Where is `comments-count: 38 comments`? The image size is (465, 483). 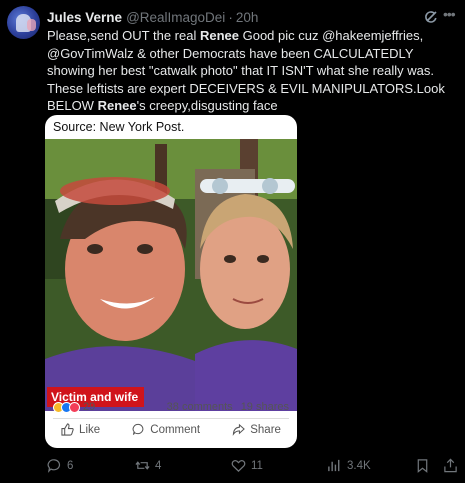 comments-count: 38 comments is located at coordinates (199, 407).